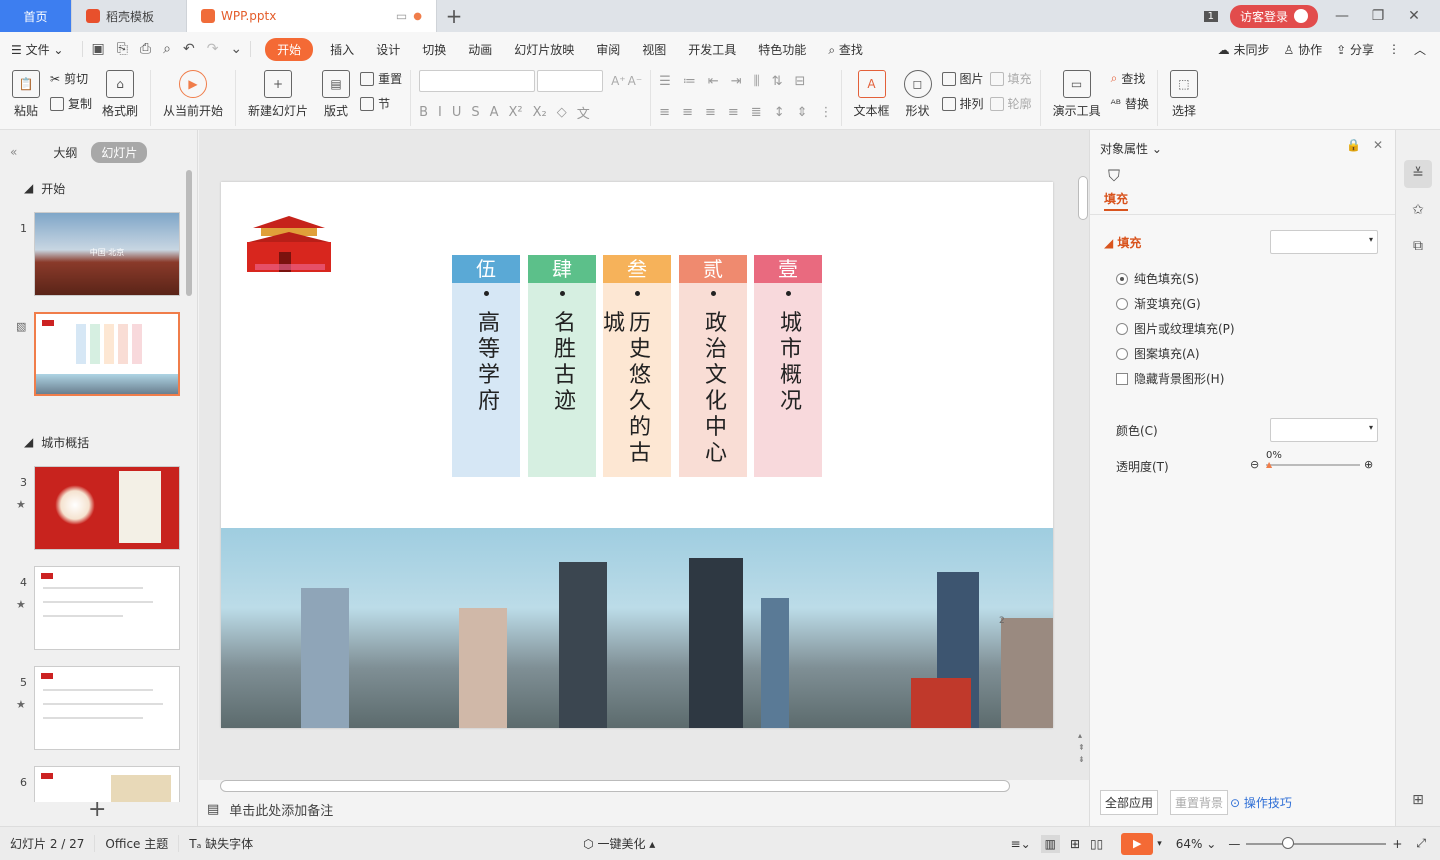  Describe the element at coordinates (1199, 802) in the screenshot. I see `reset-bg-button: 重置背景` at that location.